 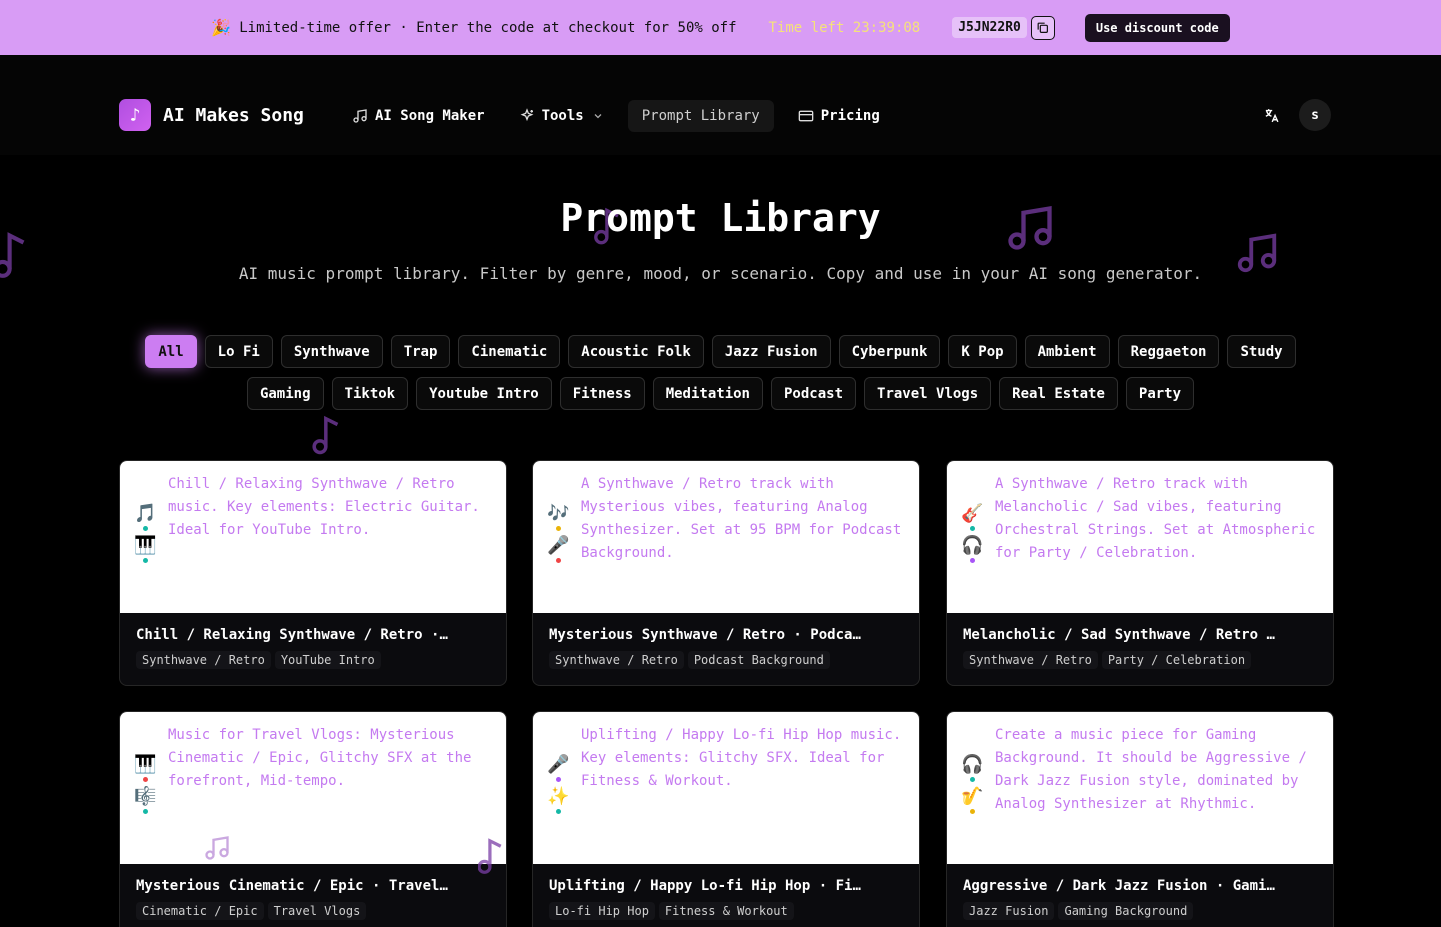 What do you see at coordinates (171, 351) in the screenshot?
I see `filter-chip-all: All` at bounding box center [171, 351].